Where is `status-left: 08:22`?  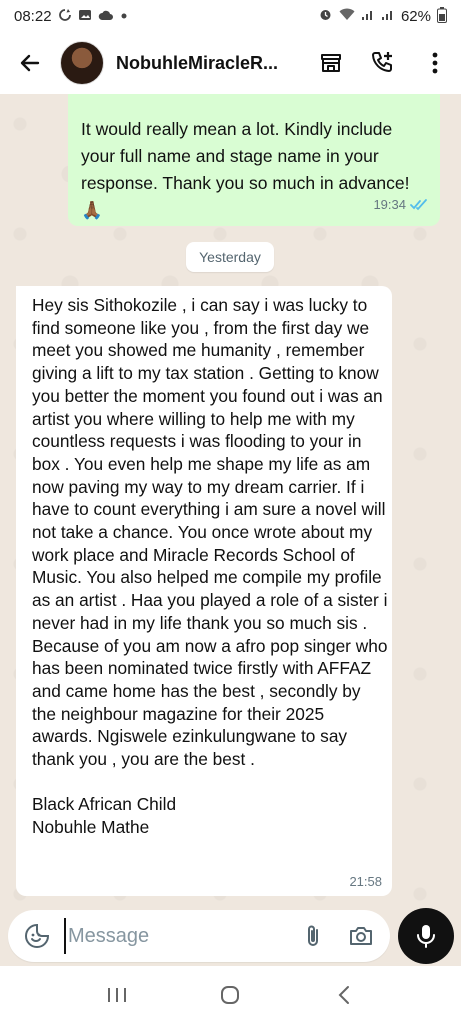 status-left: 08:22 is located at coordinates (71, 16).